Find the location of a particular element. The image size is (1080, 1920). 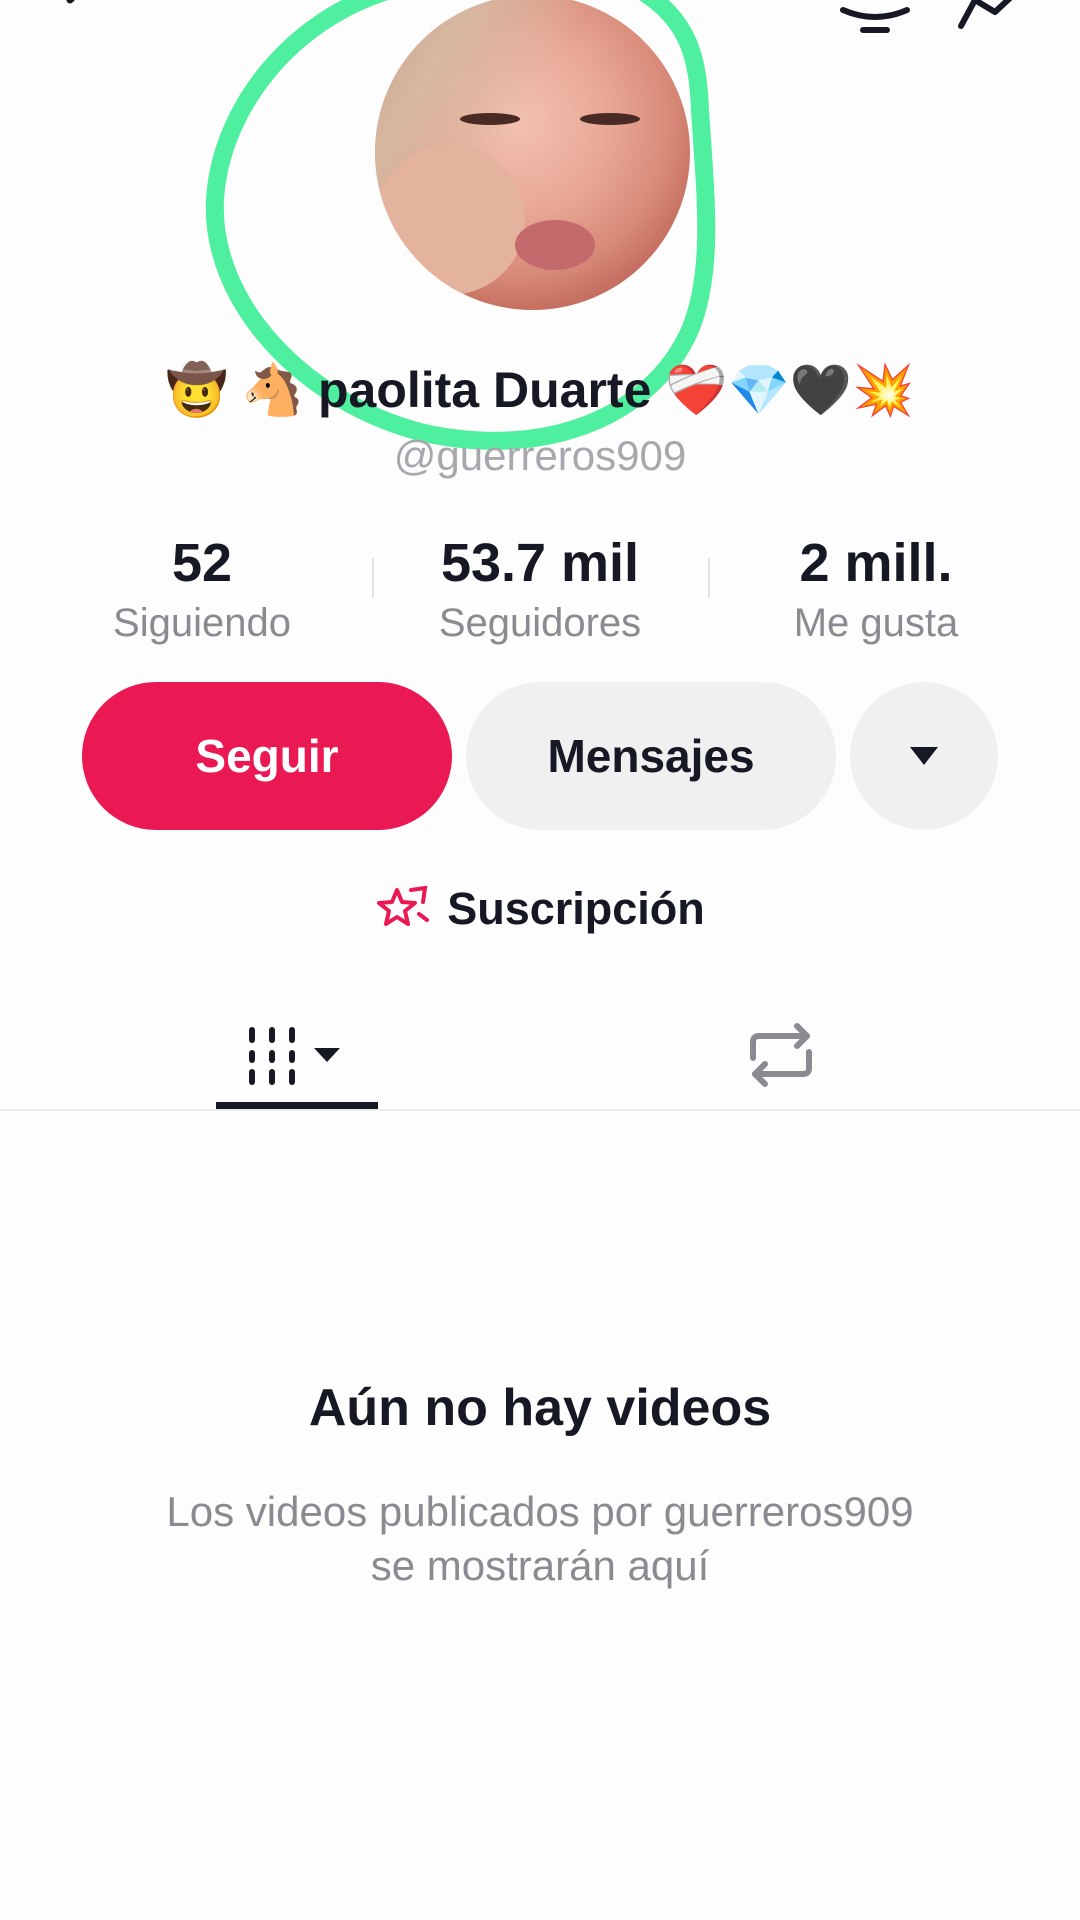

stat-likes: 2 mill. Me gusta is located at coordinates (876, 588).